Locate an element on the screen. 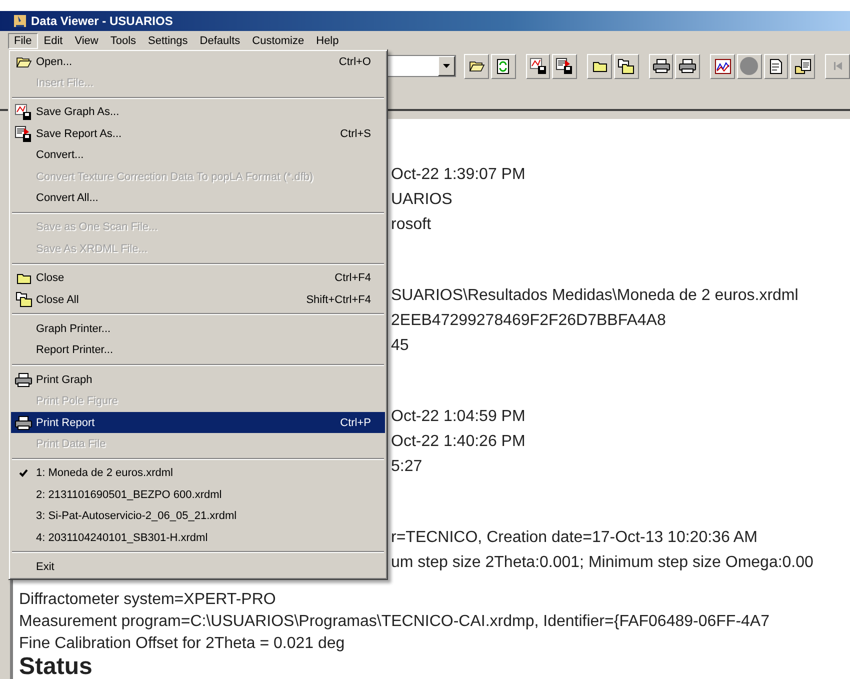 Image resolution: width=850 pixels, height=679 pixels. report-heading: Status is located at coordinates (56, 667).